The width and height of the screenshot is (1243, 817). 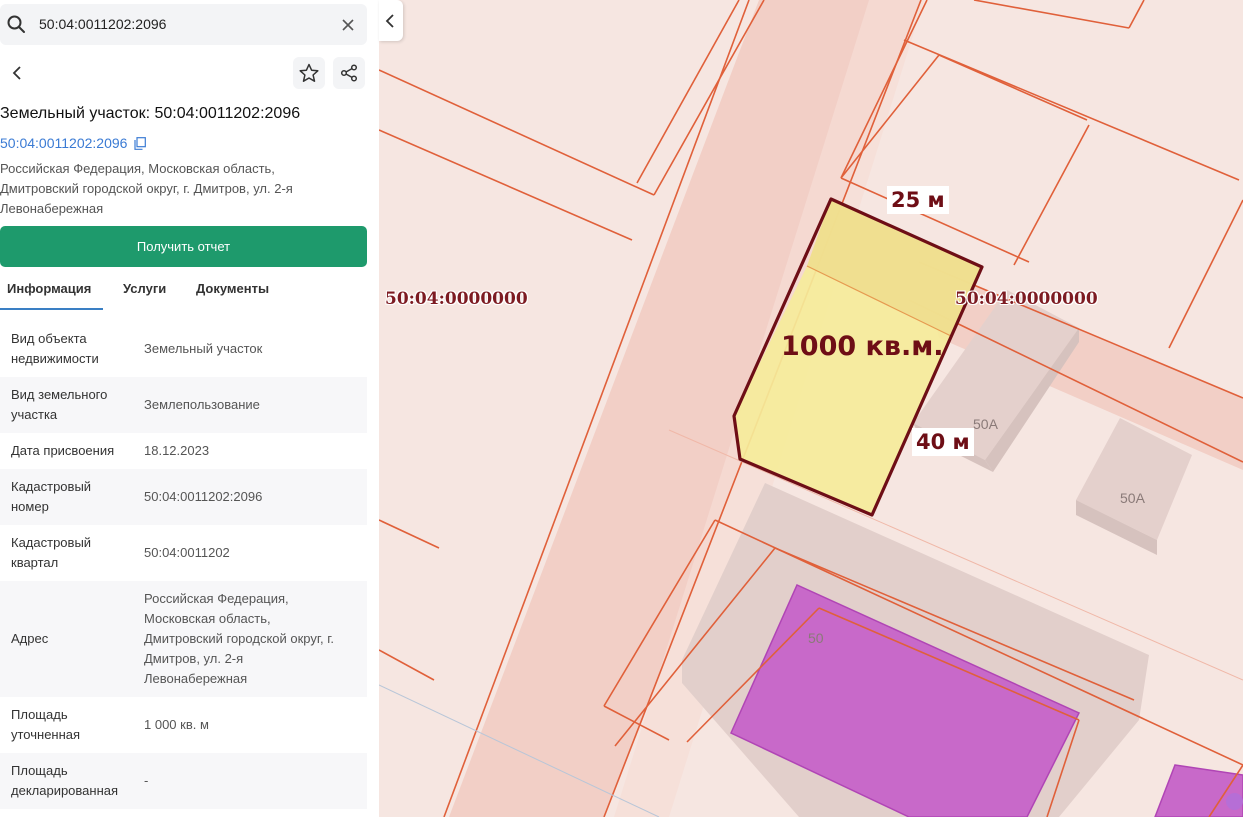 I want to click on info-label: Вид объекта недвижимости, so click(x=73, y=349).